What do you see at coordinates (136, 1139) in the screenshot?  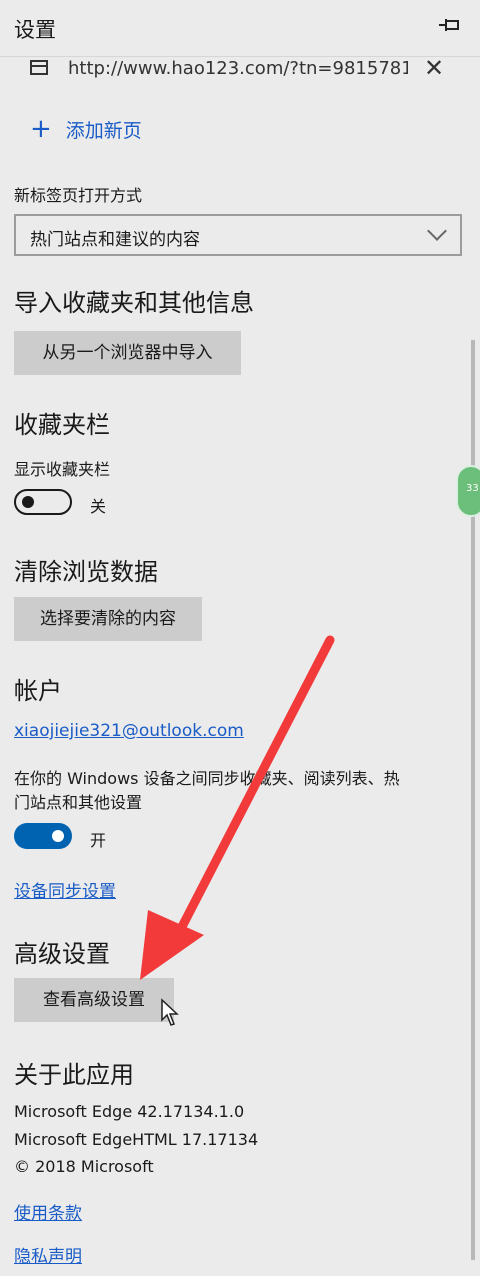 I see `edgehtml-version: Microsoft EdgeHTML 17.17134` at bounding box center [136, 1139].